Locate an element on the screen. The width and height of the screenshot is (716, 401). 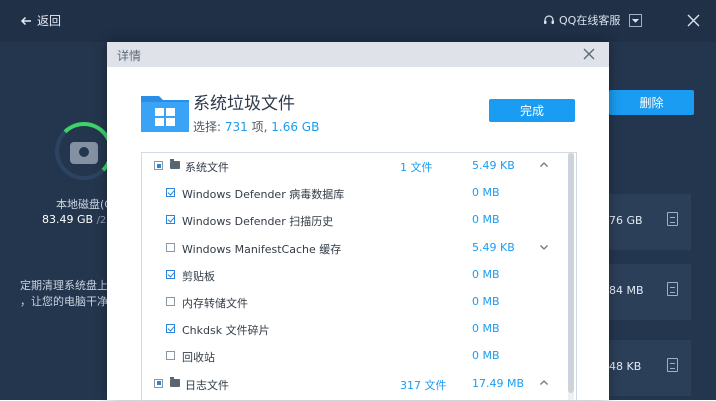
row-size: 17.49 MB is located at coordinates (498, 383).